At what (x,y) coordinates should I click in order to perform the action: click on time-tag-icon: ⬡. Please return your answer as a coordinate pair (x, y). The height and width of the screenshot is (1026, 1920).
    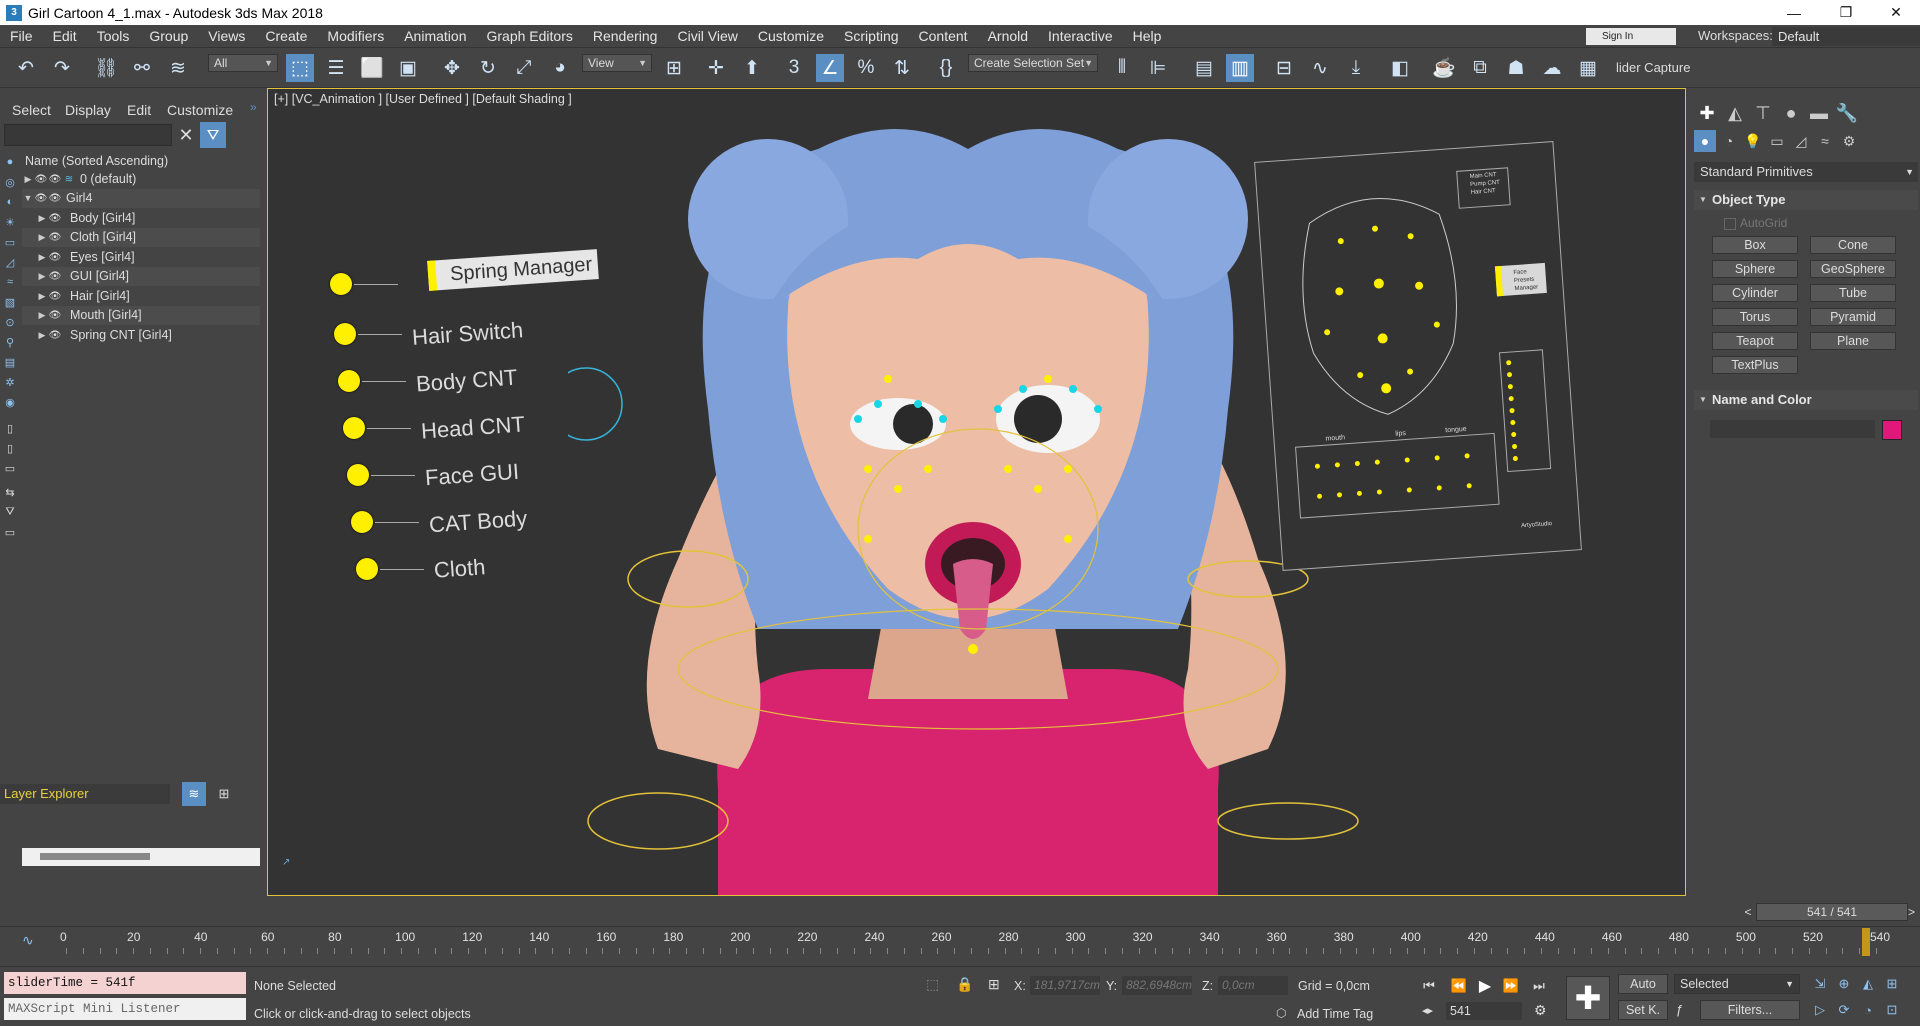
    Looking at the image, I should click on (1281, 1013).